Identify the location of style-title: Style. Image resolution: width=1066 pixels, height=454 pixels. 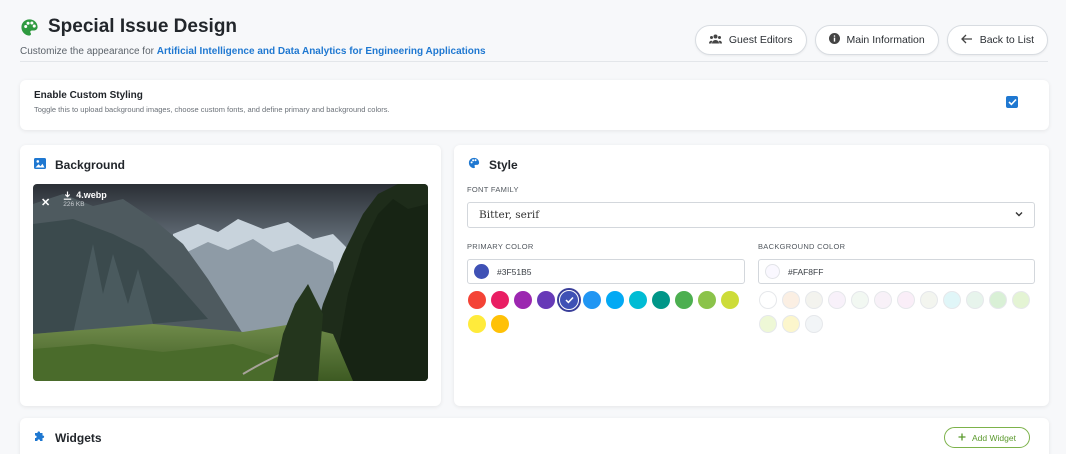
(503, 165).